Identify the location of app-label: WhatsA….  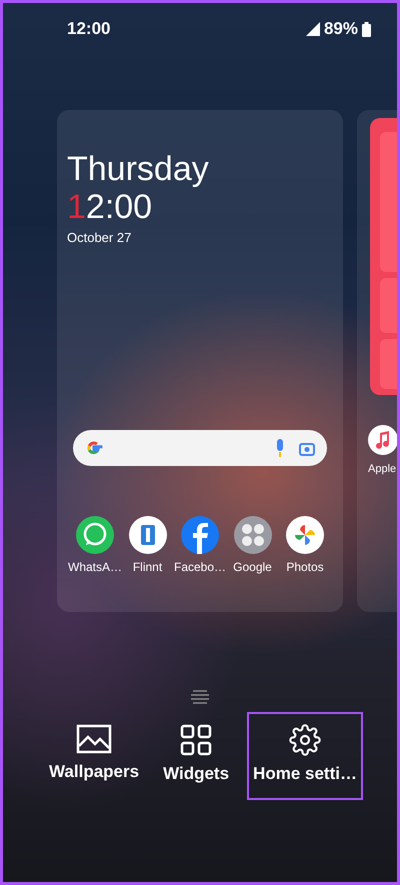
(95, 567).